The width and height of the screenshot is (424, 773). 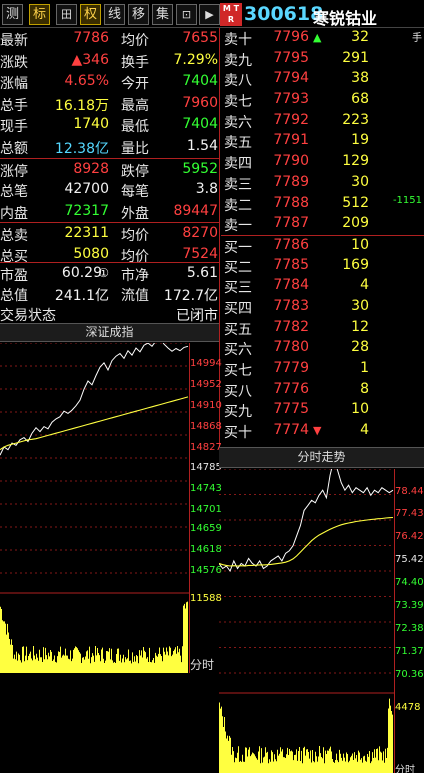 What do you see at coordinates (91, 168) in the screenshot?
I see `quote-value: 8928` at bounding box center [91, 168].